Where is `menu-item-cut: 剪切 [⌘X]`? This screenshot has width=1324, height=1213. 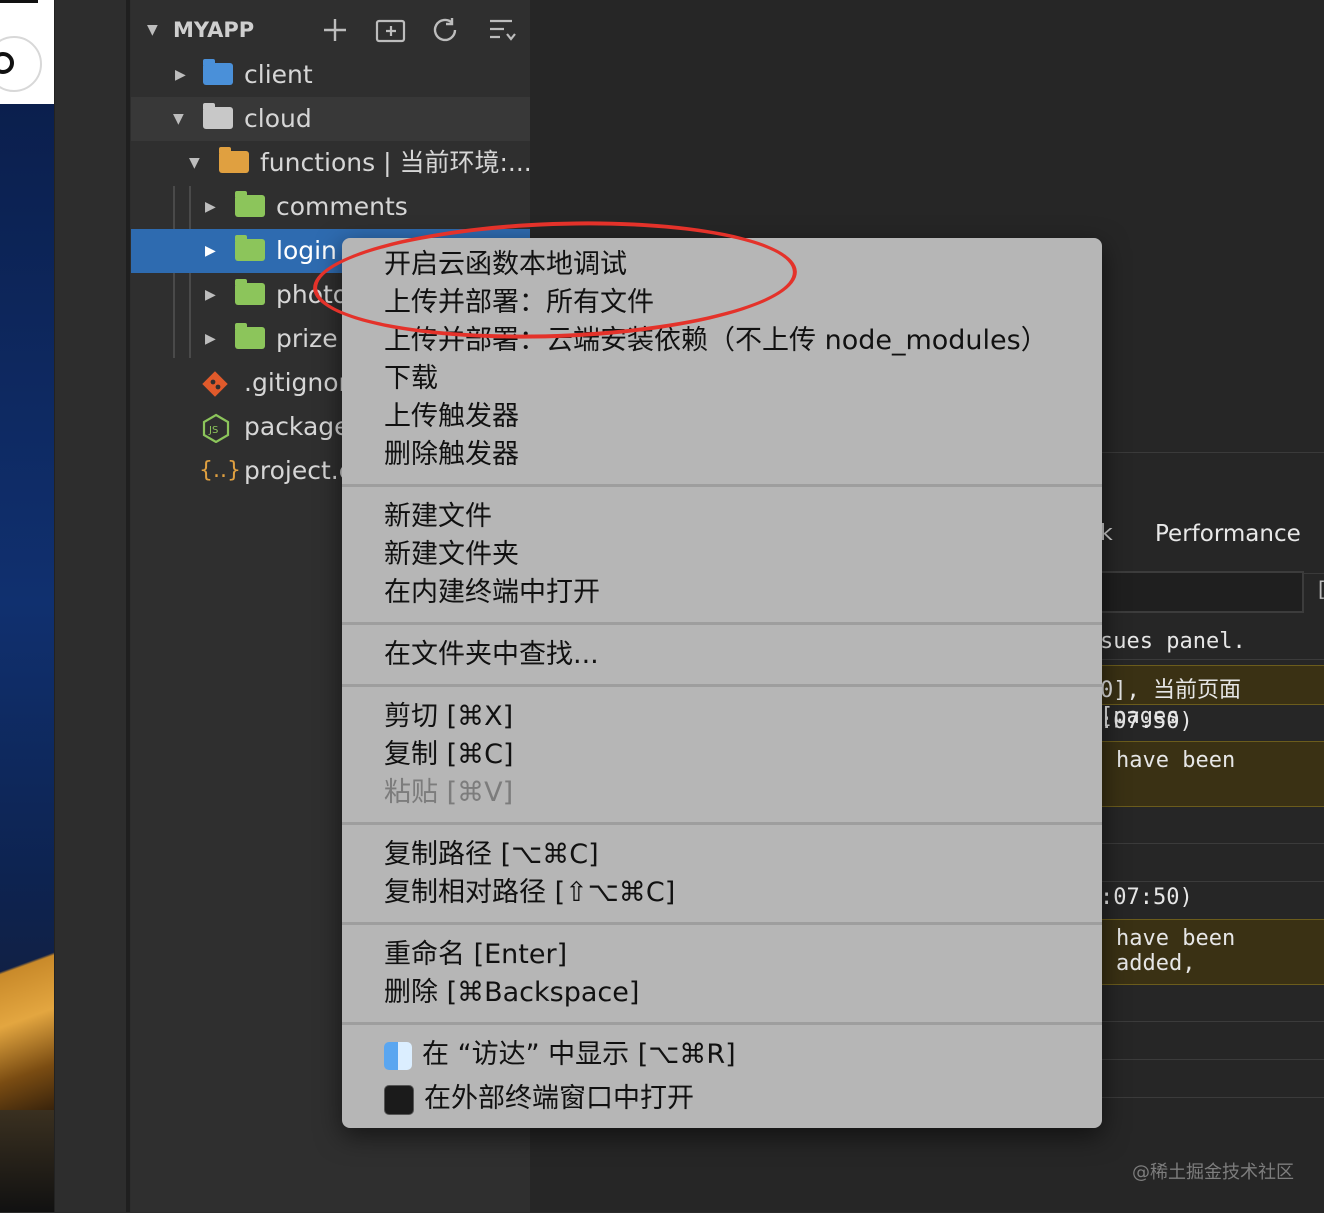
menu-item-cut: 剪切 [⌘X] is located at coordinates (448, 717).